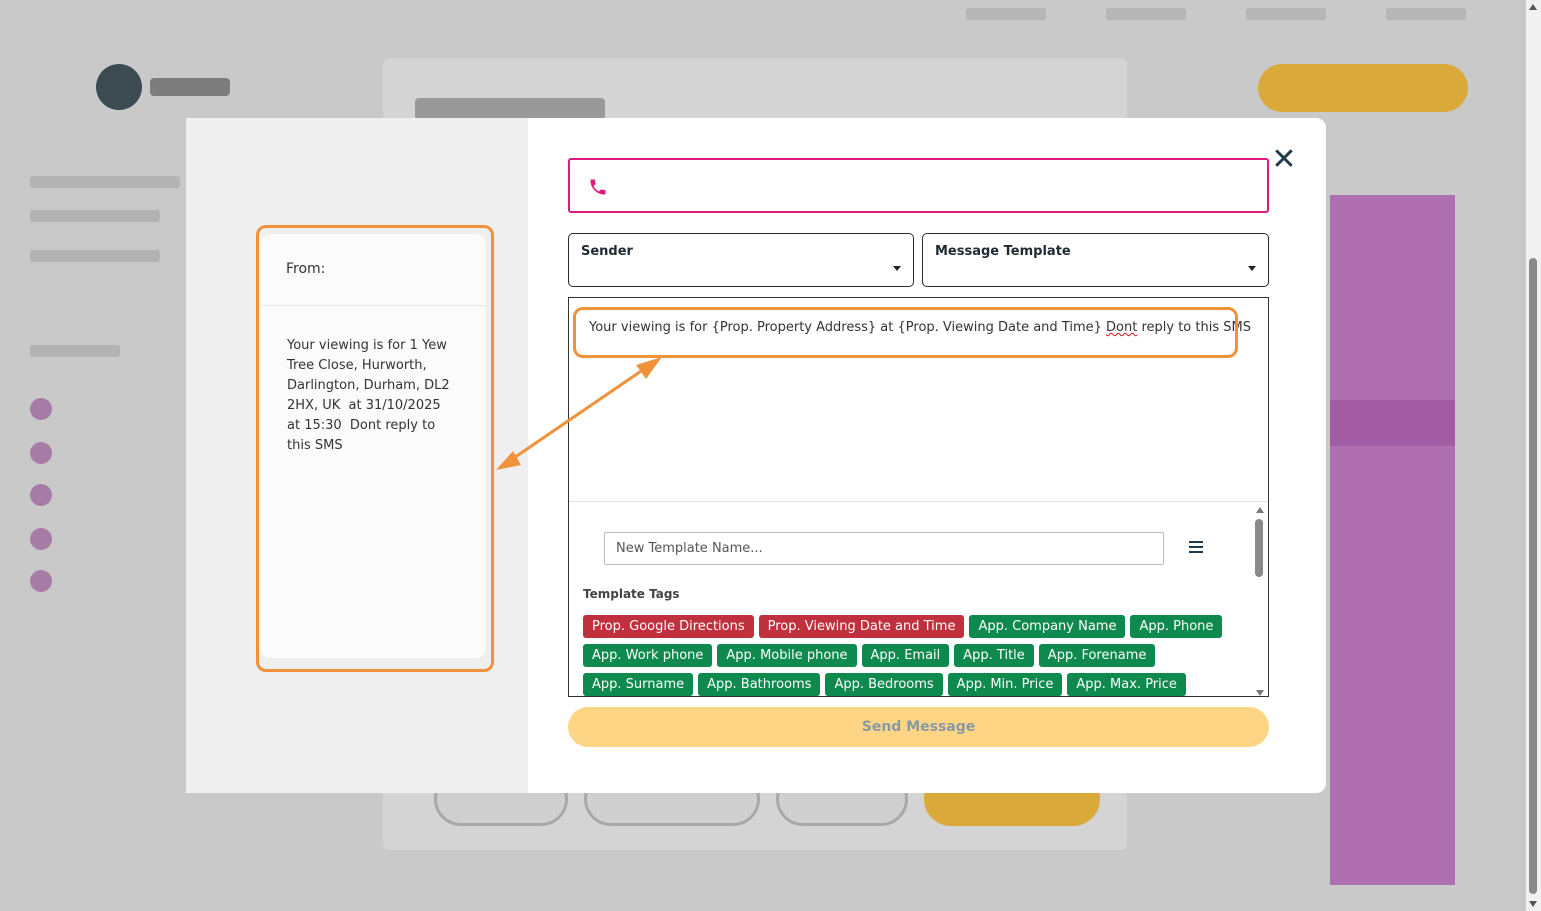  What do you see at coordinates (787, 655) in the screenshot?
I see `template-tag: App. Mobile phone` at bounding box center [787, 655].